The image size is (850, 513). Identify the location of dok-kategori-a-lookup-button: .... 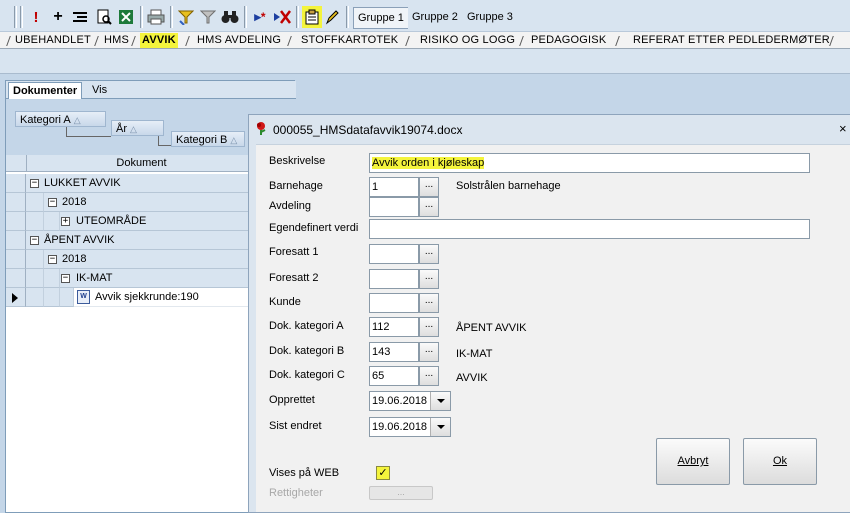
(429, 327).